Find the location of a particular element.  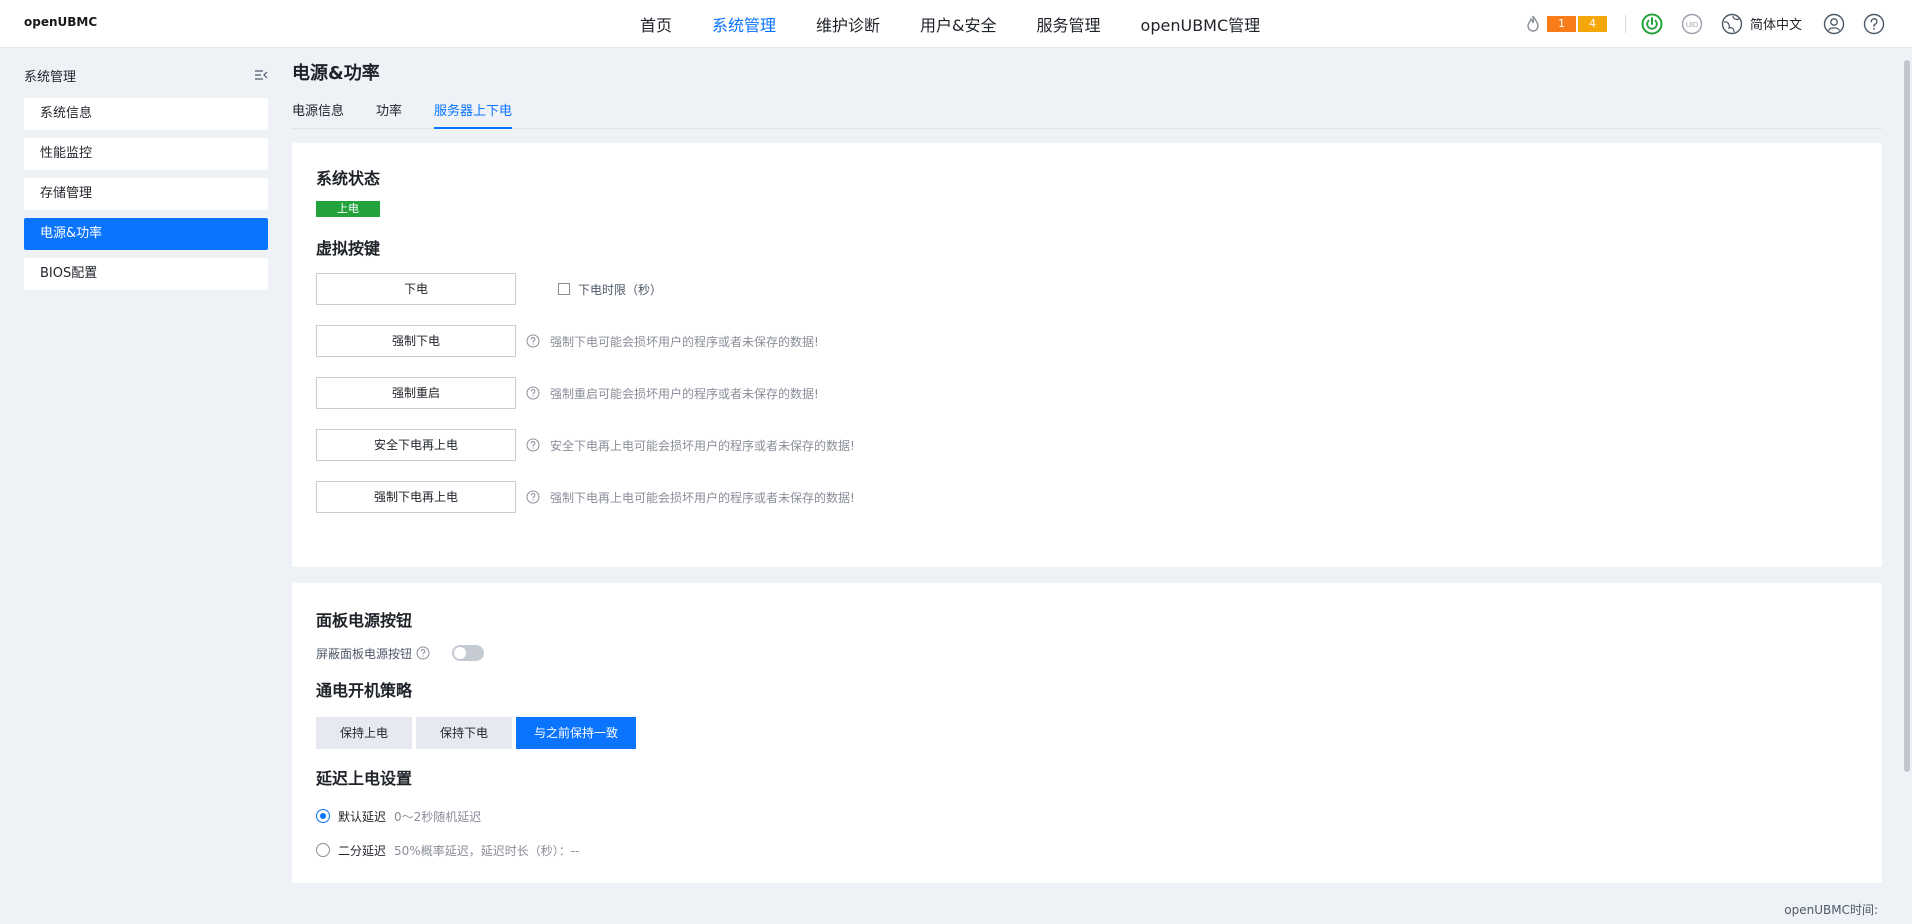

policy-stay-on-button: 保持上电 is located at coordinates (364, 733).